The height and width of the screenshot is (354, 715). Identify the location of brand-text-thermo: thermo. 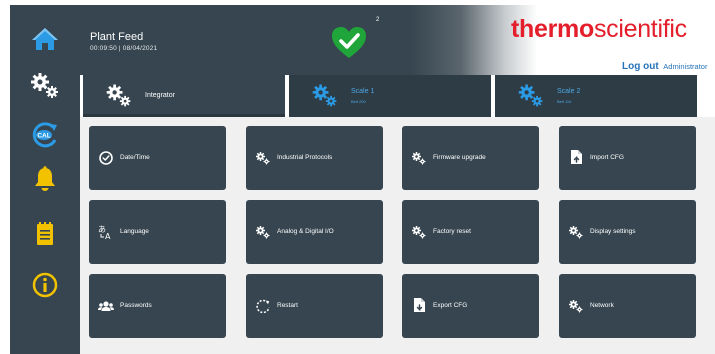
(552, 29).